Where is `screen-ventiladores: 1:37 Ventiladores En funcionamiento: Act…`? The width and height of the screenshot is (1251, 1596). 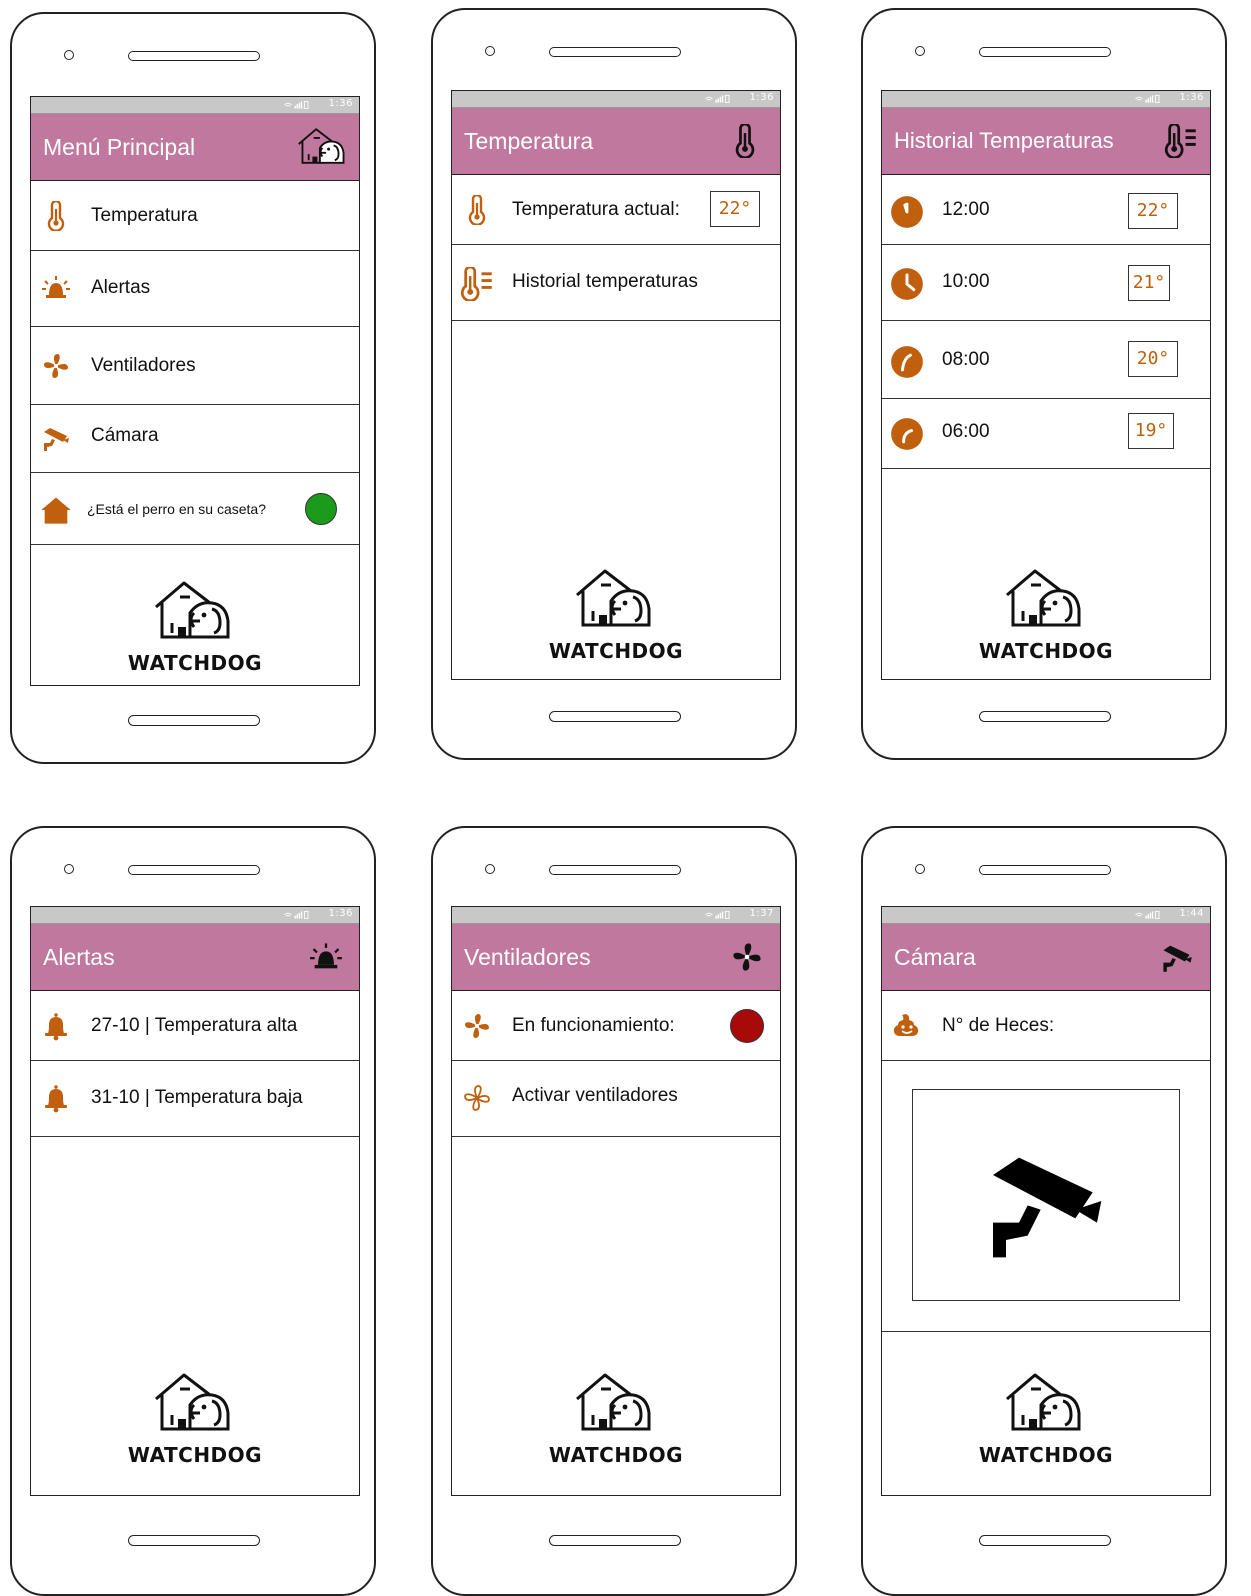
screen-ventiladores: 1:37 Ventiladores En funcionamiento: Act… is located at coordinates (616, 1201).